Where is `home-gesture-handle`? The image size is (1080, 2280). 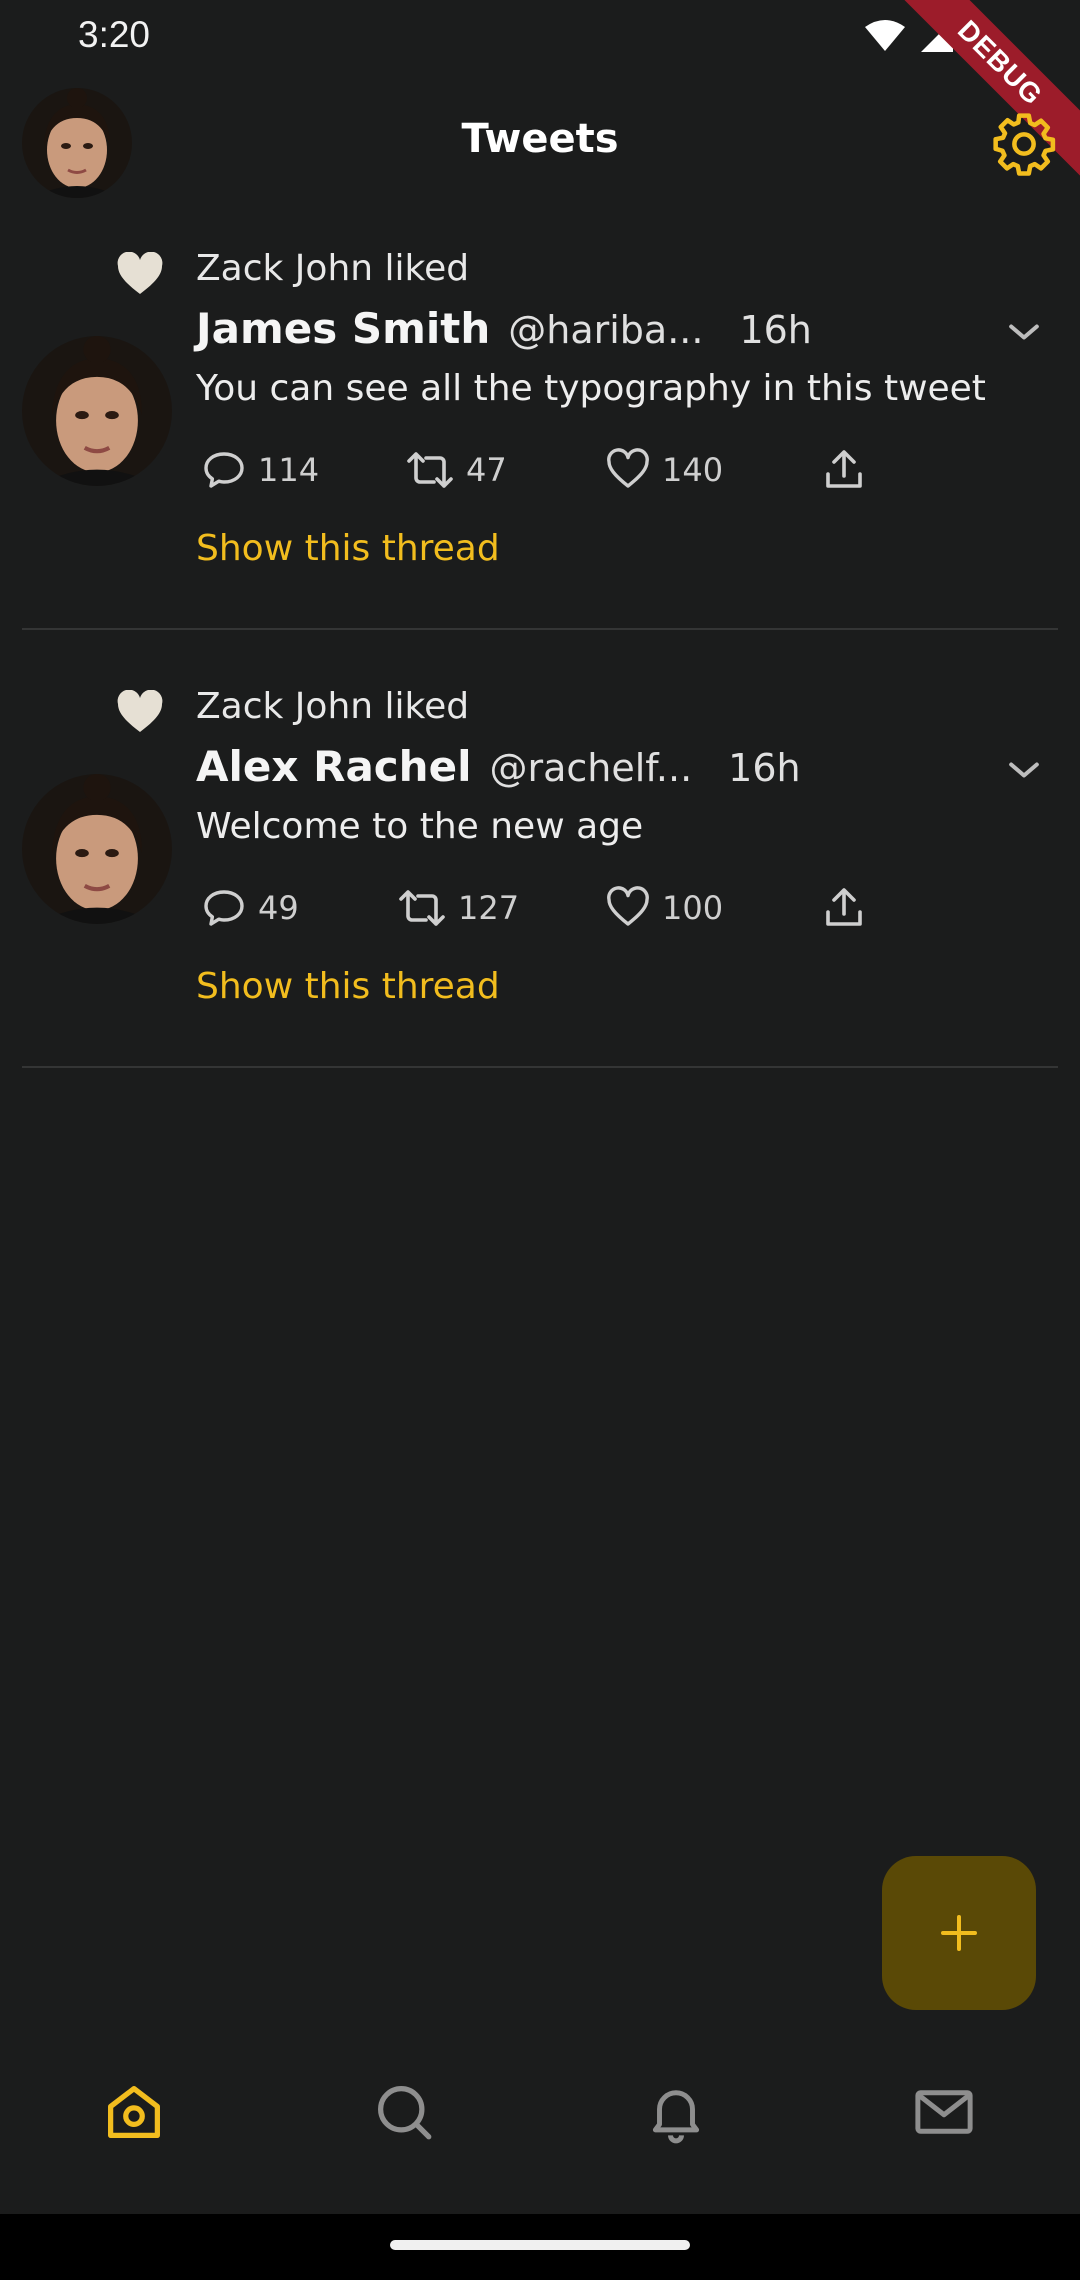
home-gesture-handle is located at coordinates (540, 2245).